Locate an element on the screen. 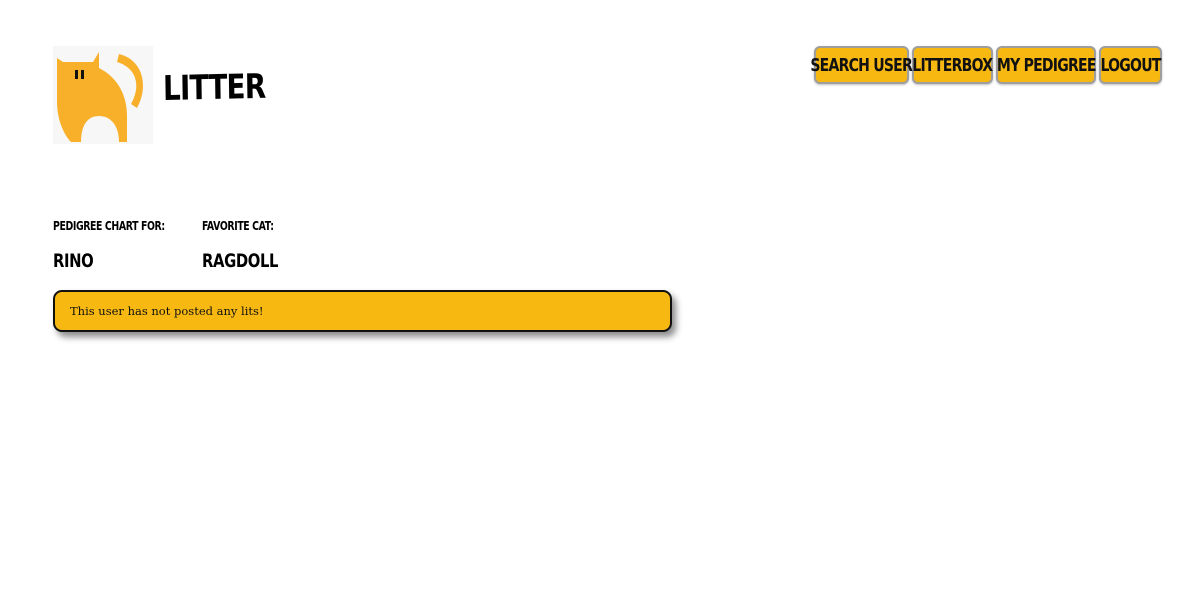 The width and height of the screenshot is (1197, 590). search-user-label: SEARCH USER is located at coordinates (861, 65).